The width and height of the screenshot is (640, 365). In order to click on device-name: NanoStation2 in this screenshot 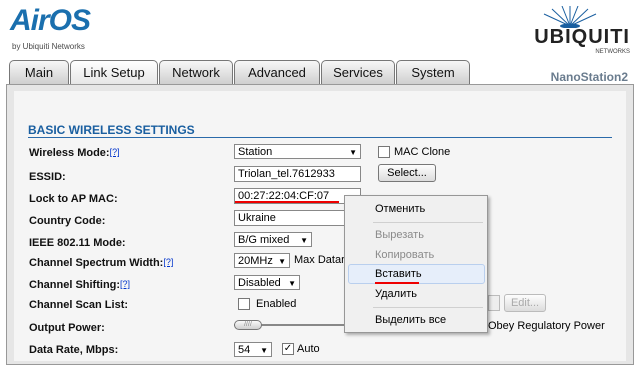, I will do `click(589, 77)`.